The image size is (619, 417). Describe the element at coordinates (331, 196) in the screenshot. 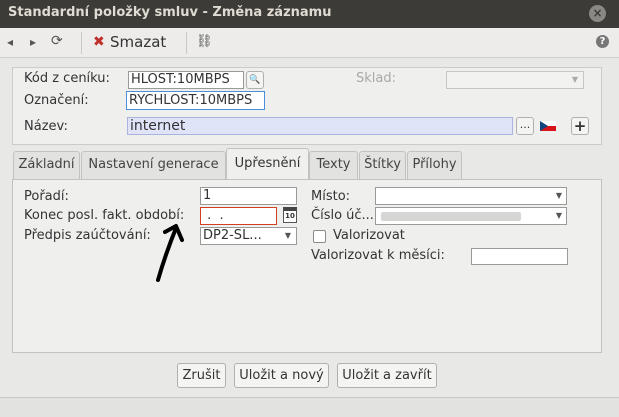

I see `misto-label: Místo:` at that location.